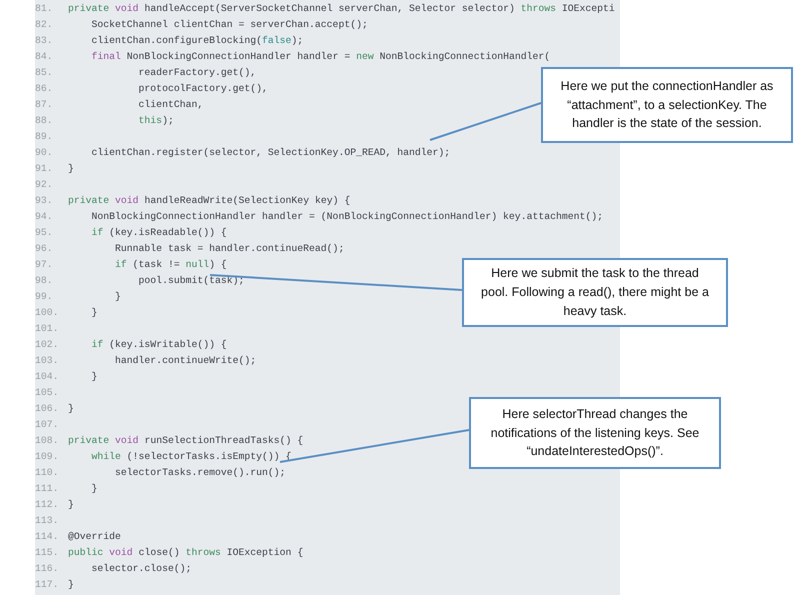 The height and width of the screenshot is (595, 794). What do you see at coordinates (595, 292) in the screenshot?
I see `callout-box: Here we submit the task to the thread pool. Following a read(), there might be a heavy task.` at bounding box center [595, 292].